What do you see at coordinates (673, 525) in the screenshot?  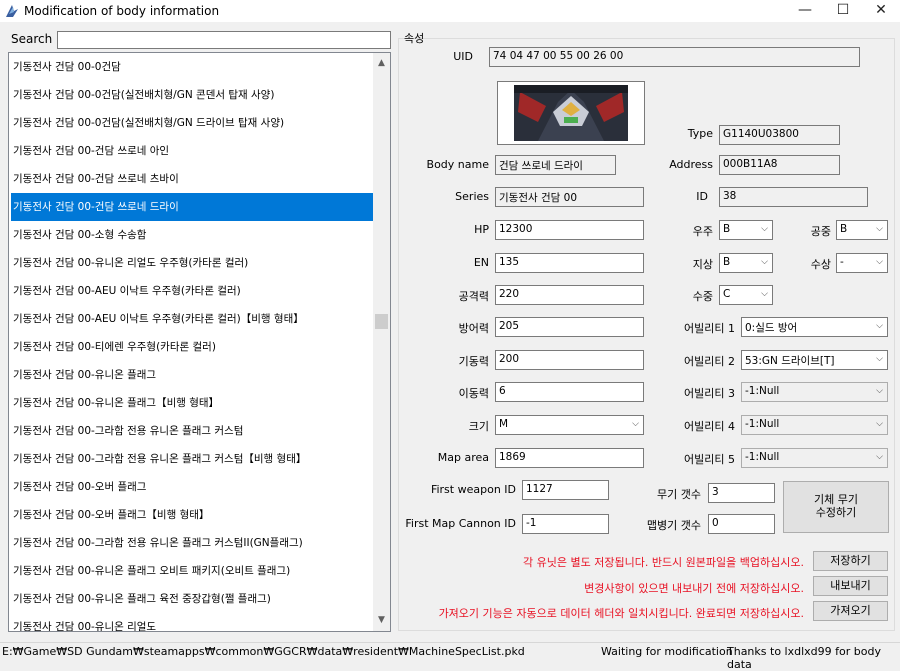 I see `cannon-count-label: 맵병기 갯수` at bounding box center [673, 525].